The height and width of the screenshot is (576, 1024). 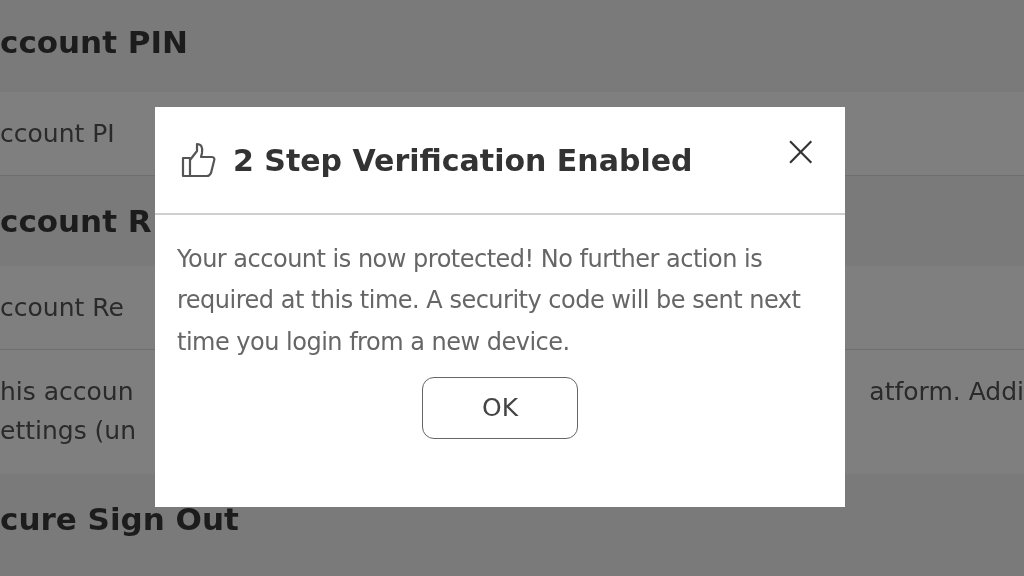 What do you see at coordinates (76, 221) in the screenshot?
I see `section-heading: ccount R` at bounding box center [76, 221].